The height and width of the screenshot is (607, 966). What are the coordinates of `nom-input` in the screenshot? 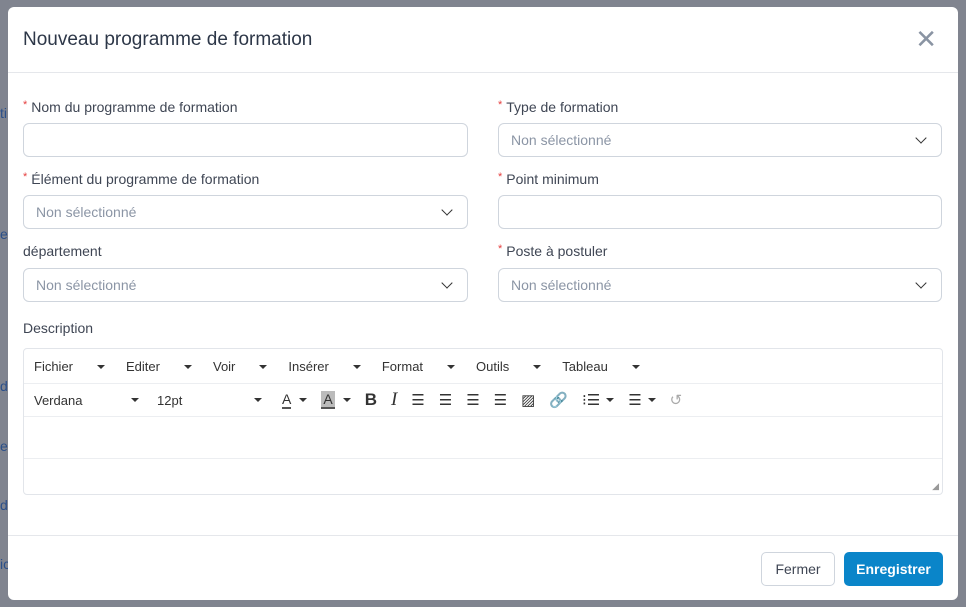 It's located at (245, 140).